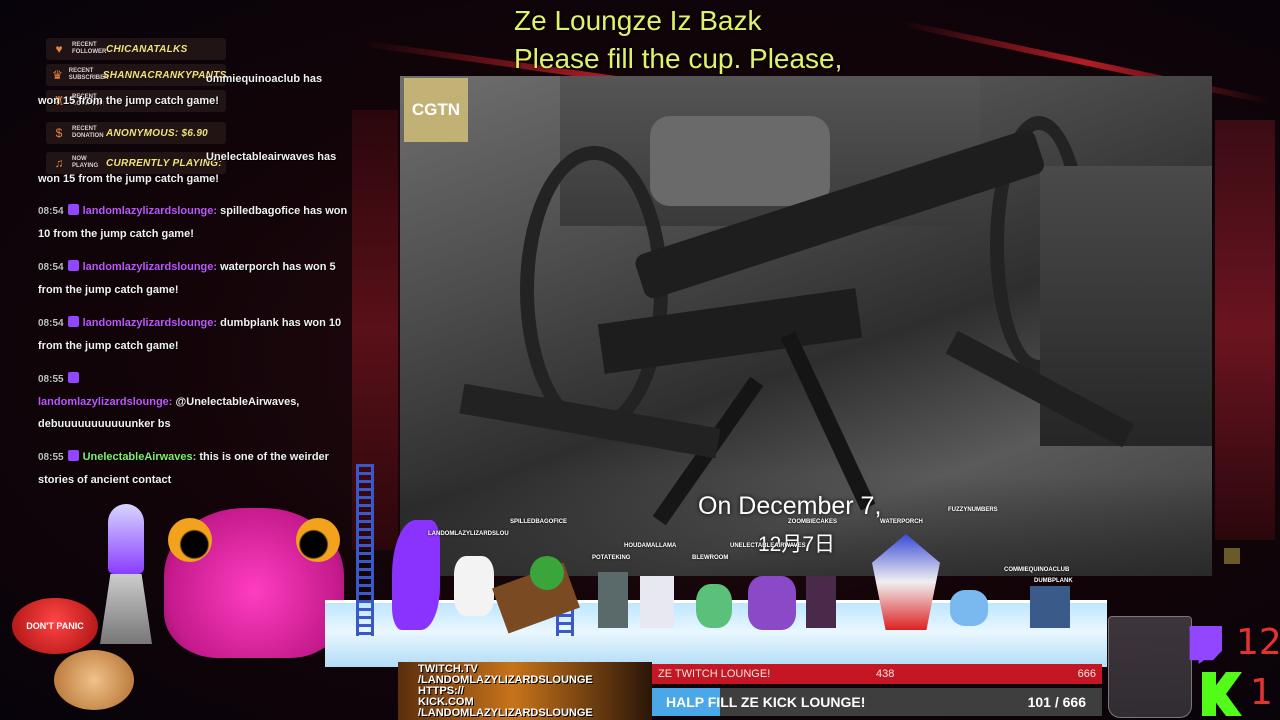 Image resolution: width=1280 pixels, height=720 pixels. What do you see at coordinates (714, 674) in the screenshot?
I see `twitch-goal-label: ZE TWITCH LOUNGE!` at bounding box center [714, 674].